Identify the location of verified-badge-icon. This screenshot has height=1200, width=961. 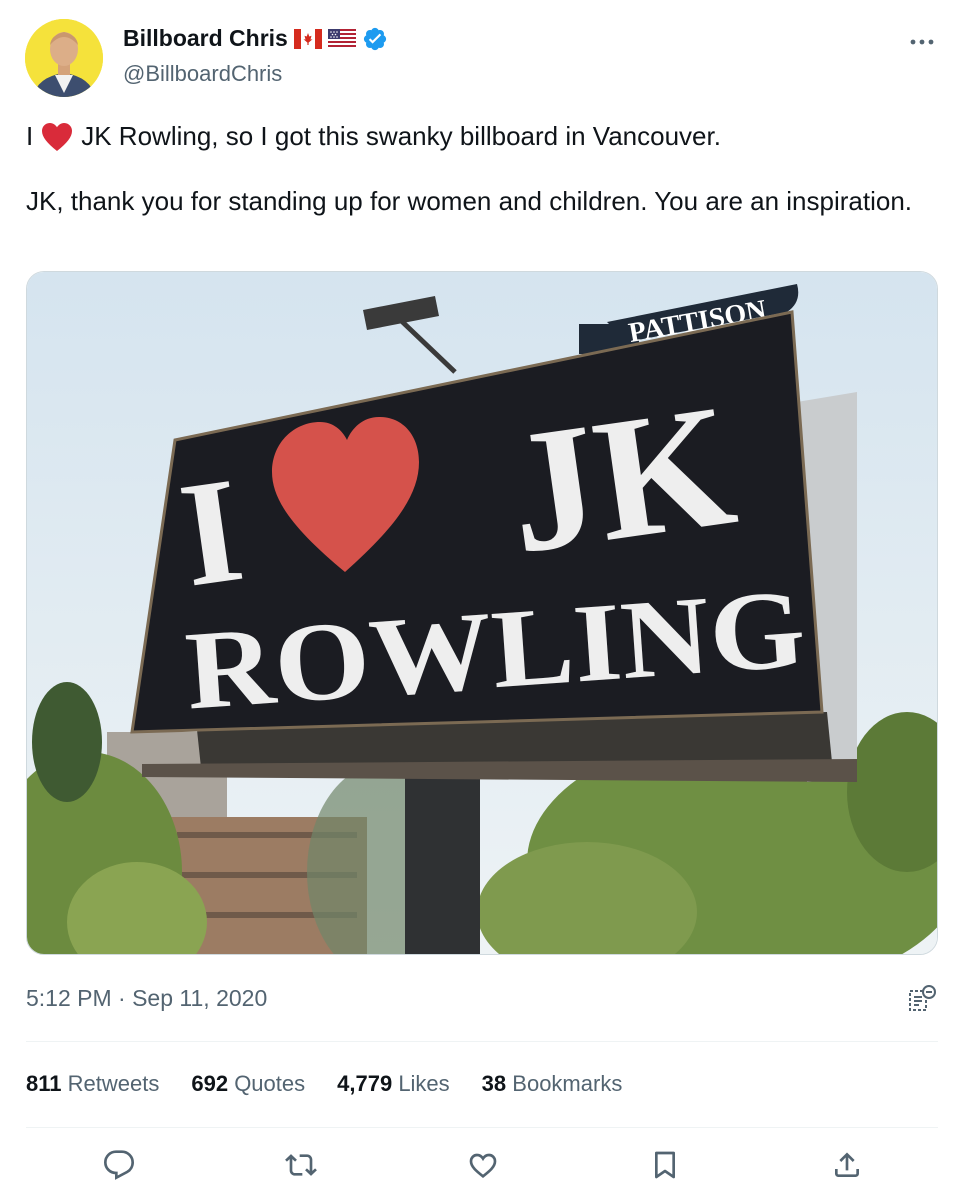
(375, 39).